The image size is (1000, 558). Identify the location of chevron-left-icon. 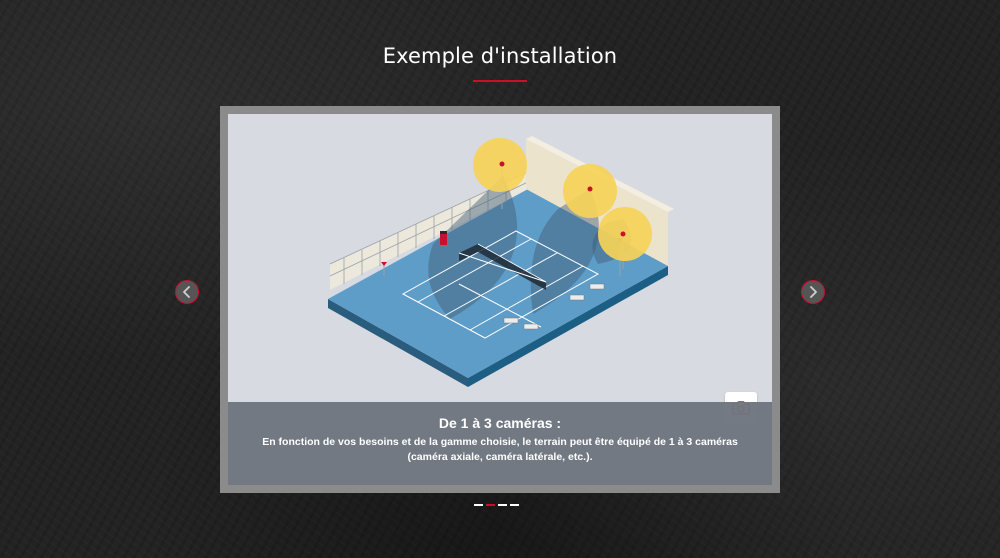
(186, 292).